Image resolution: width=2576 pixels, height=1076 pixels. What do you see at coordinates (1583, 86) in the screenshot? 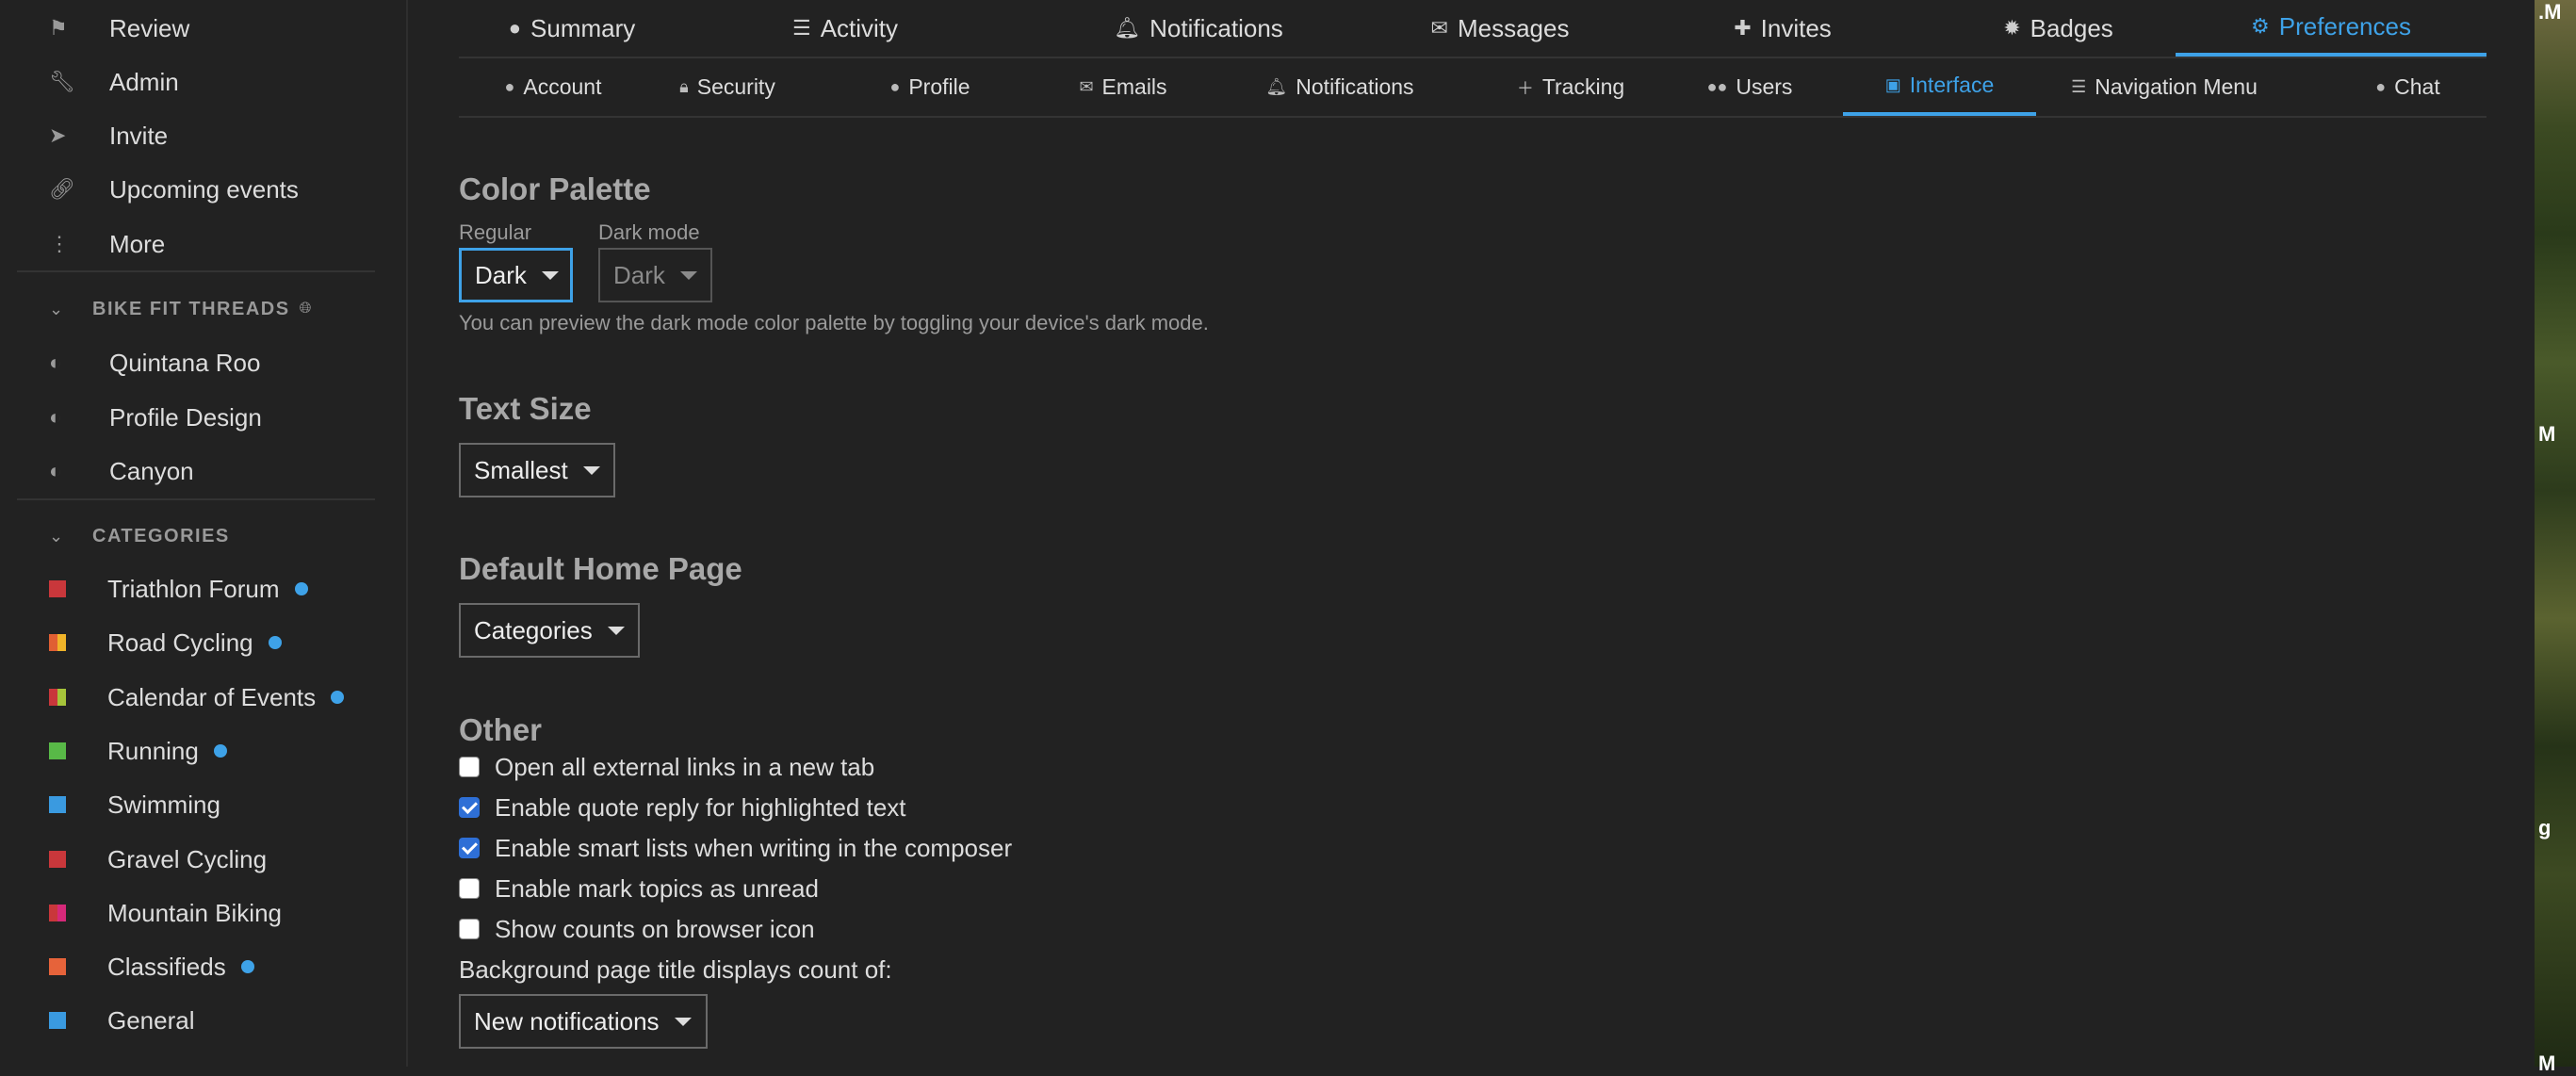
I see `tab-label: Tracking` at bounding box center [1583, 86].